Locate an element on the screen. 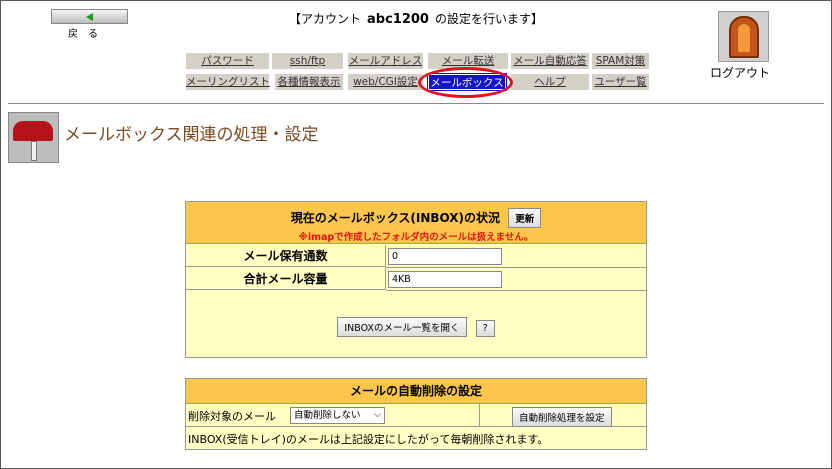 Image resolution: width=832 pixels, height=469 pixels. tab-info: 各種情報表示 is located at coordinates (309, 82).